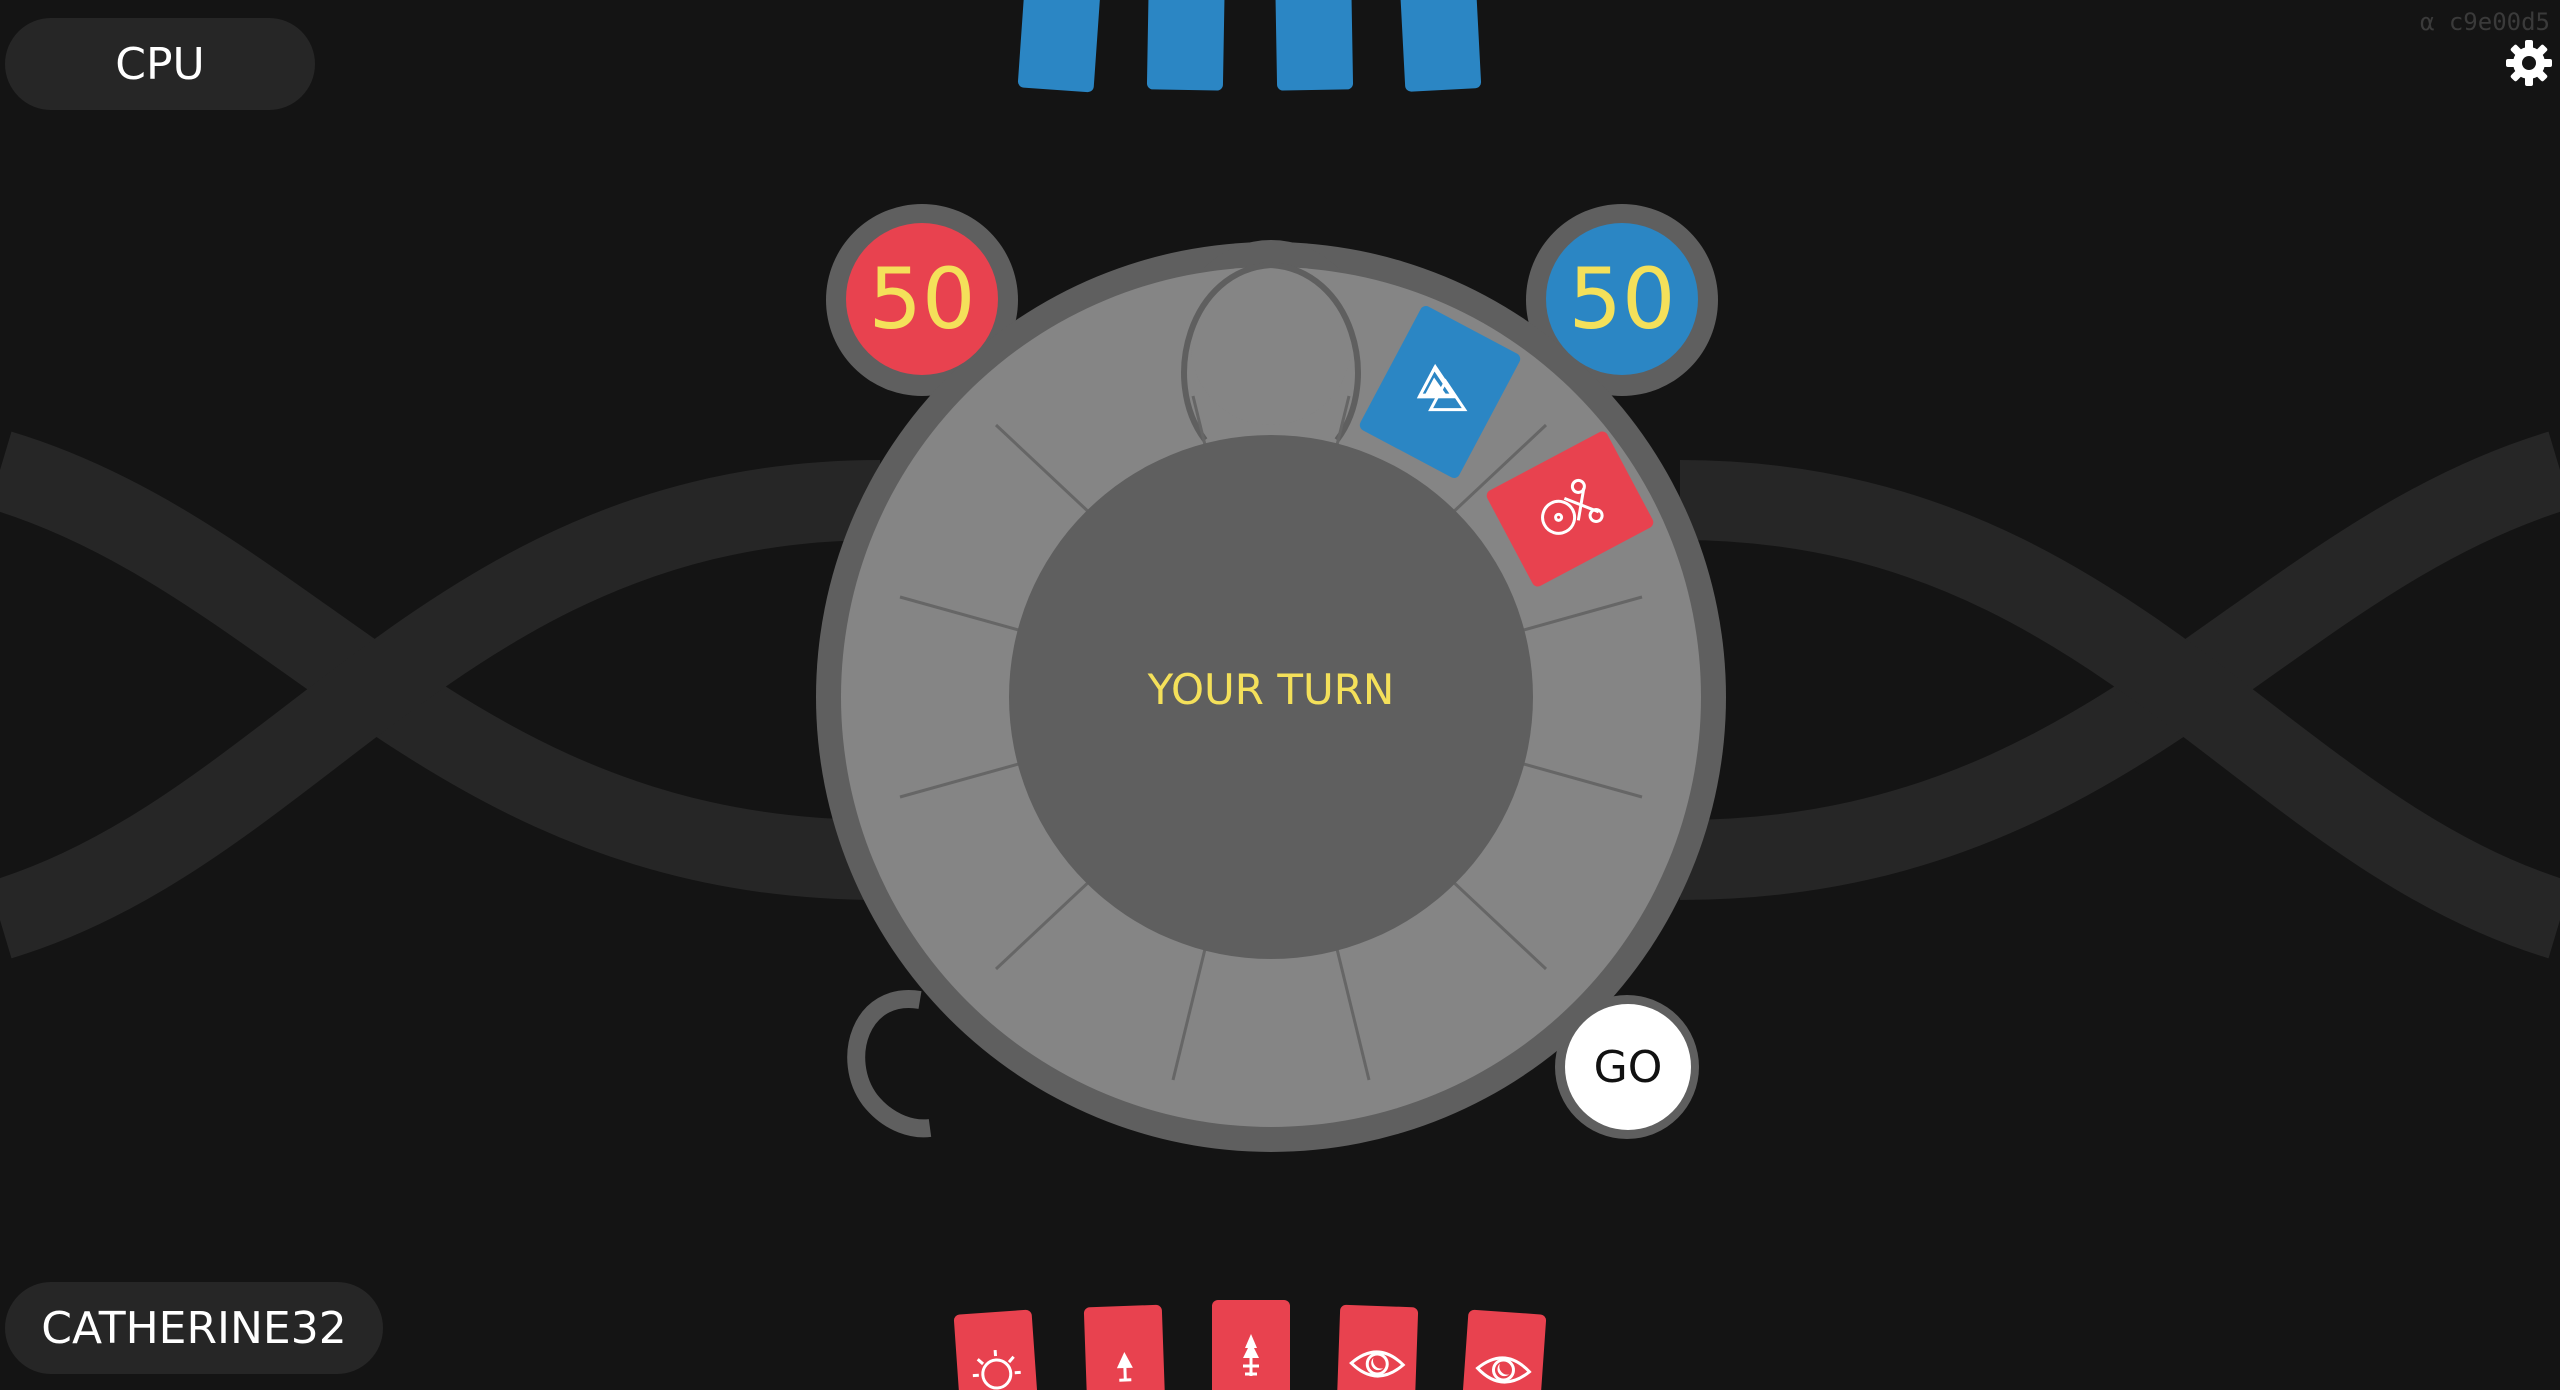 This screenshot has width=2560, height=1390. I want to click on player-name-label: CATHERINE32, so click(194, 1328).